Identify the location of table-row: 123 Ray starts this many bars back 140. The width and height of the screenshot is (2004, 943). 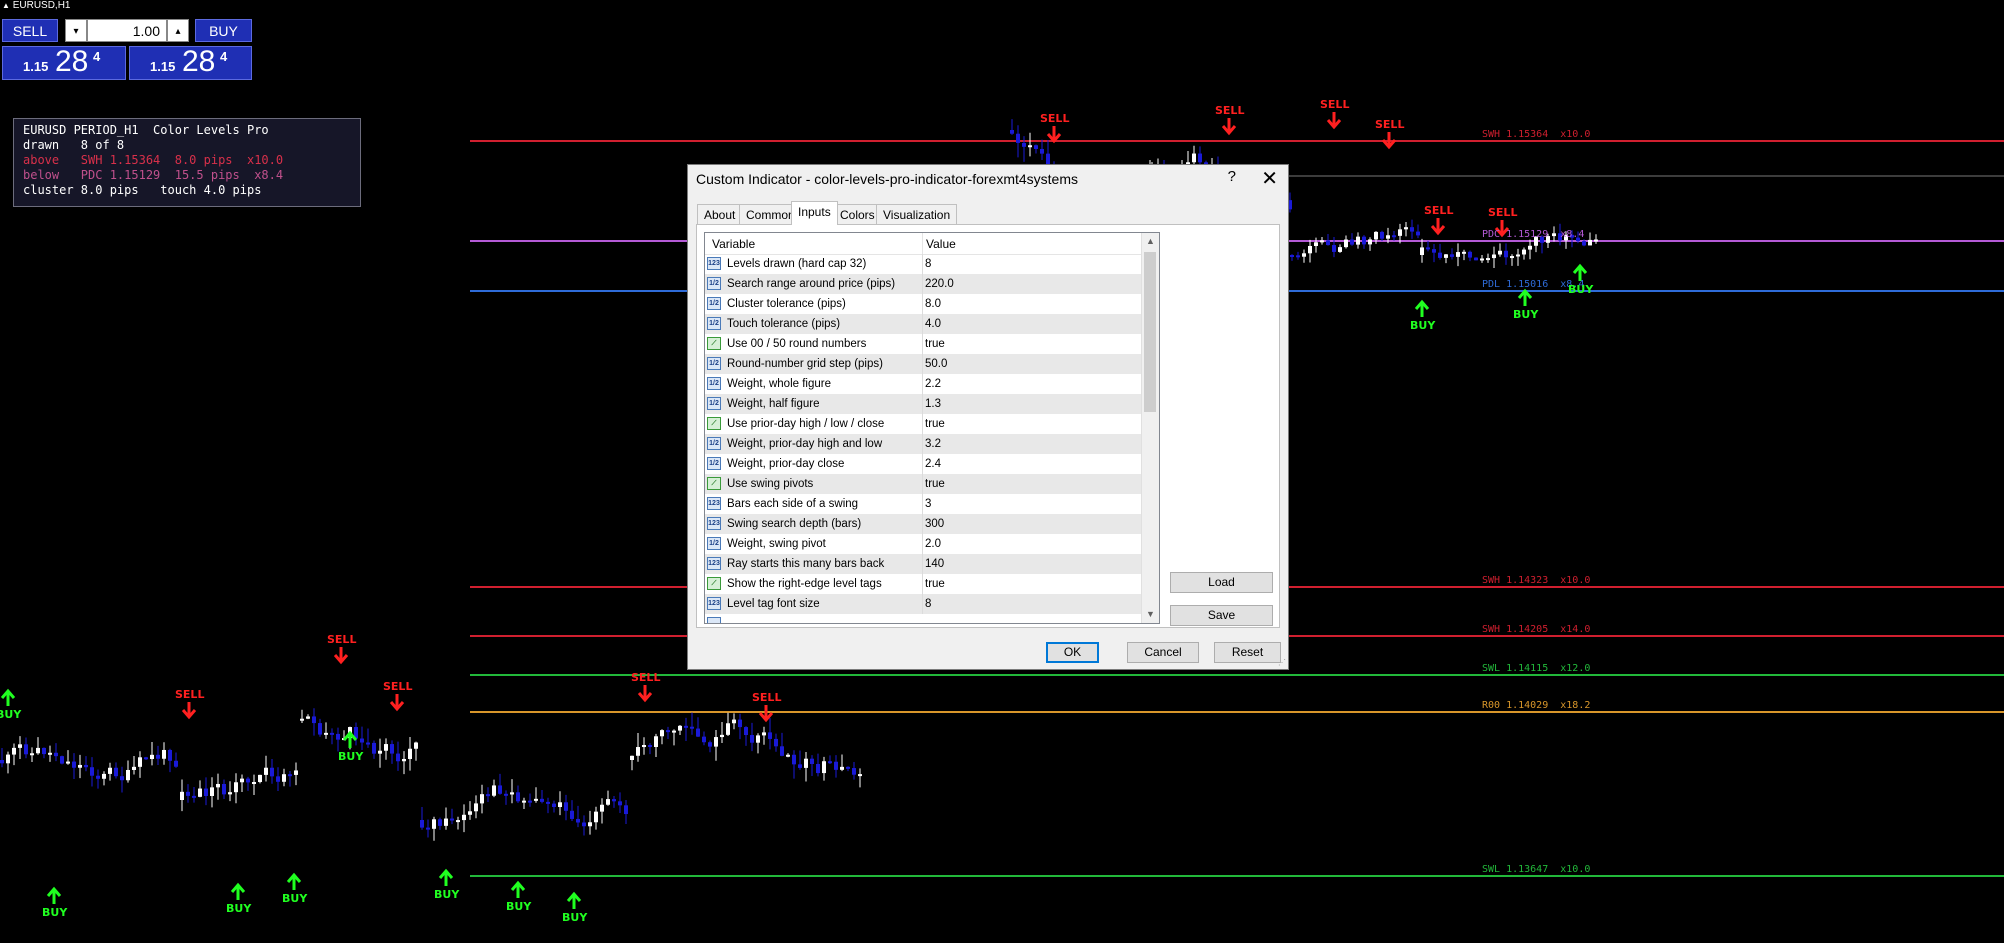
(924, 564).